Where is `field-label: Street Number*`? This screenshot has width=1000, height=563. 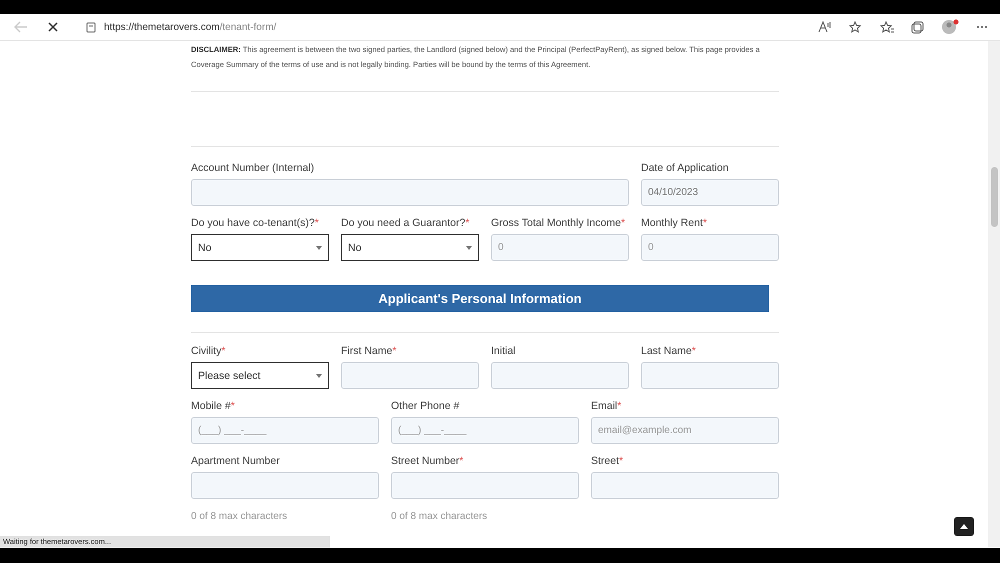 field-label: Street Number* is located at coordinates (427, 461).